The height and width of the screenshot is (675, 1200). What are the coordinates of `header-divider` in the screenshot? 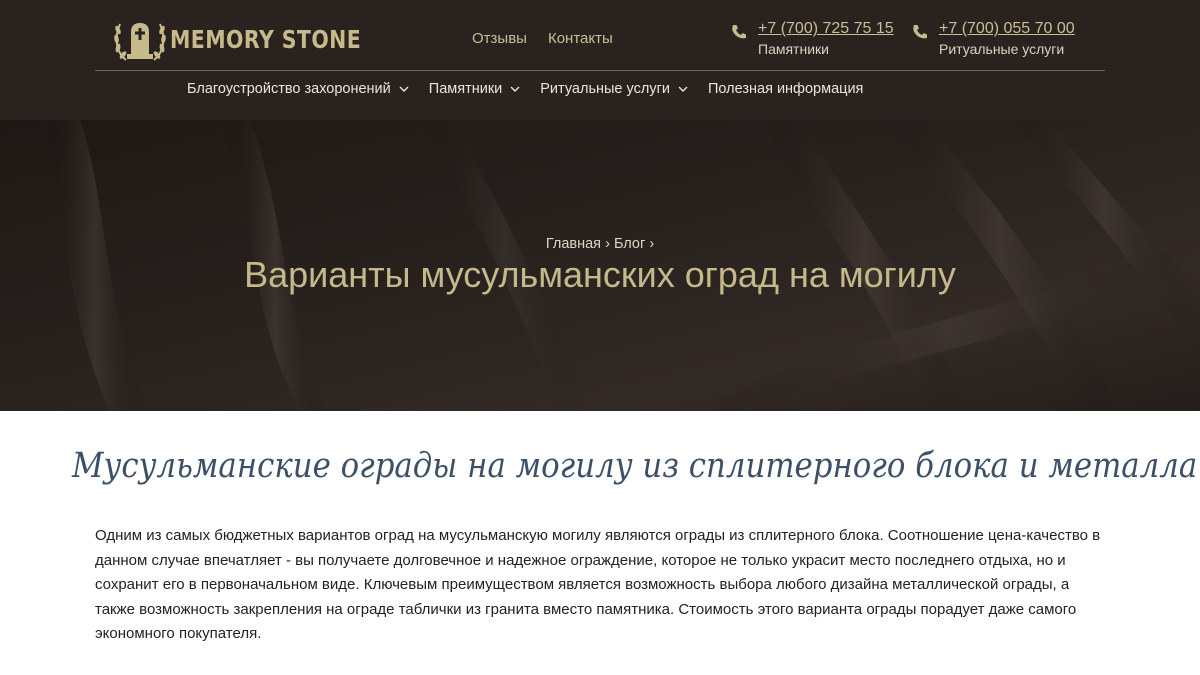 It's located at (600, 70).